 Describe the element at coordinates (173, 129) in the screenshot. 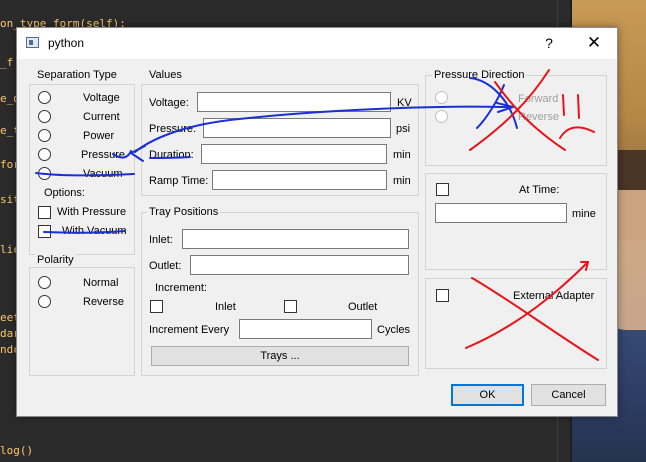

I see `pressure-field-label: Pressure:` at that location.